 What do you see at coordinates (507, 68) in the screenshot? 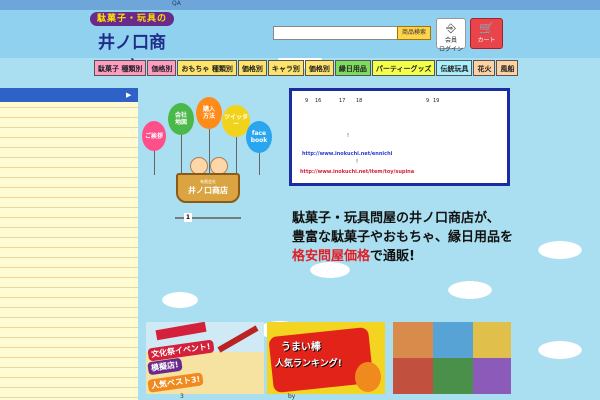
I see `nav-item-10: 風船` at bounding box center [507, 68].